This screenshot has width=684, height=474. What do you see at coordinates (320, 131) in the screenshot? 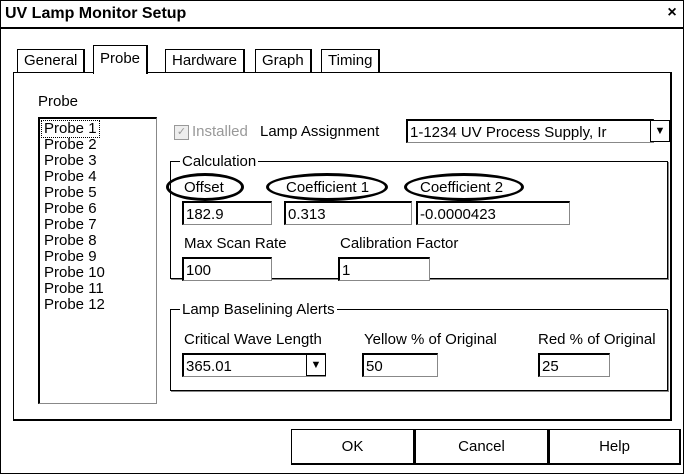
I see `lamp-assignment-label: Lamp Assignment` at bounding box center [320, 131].